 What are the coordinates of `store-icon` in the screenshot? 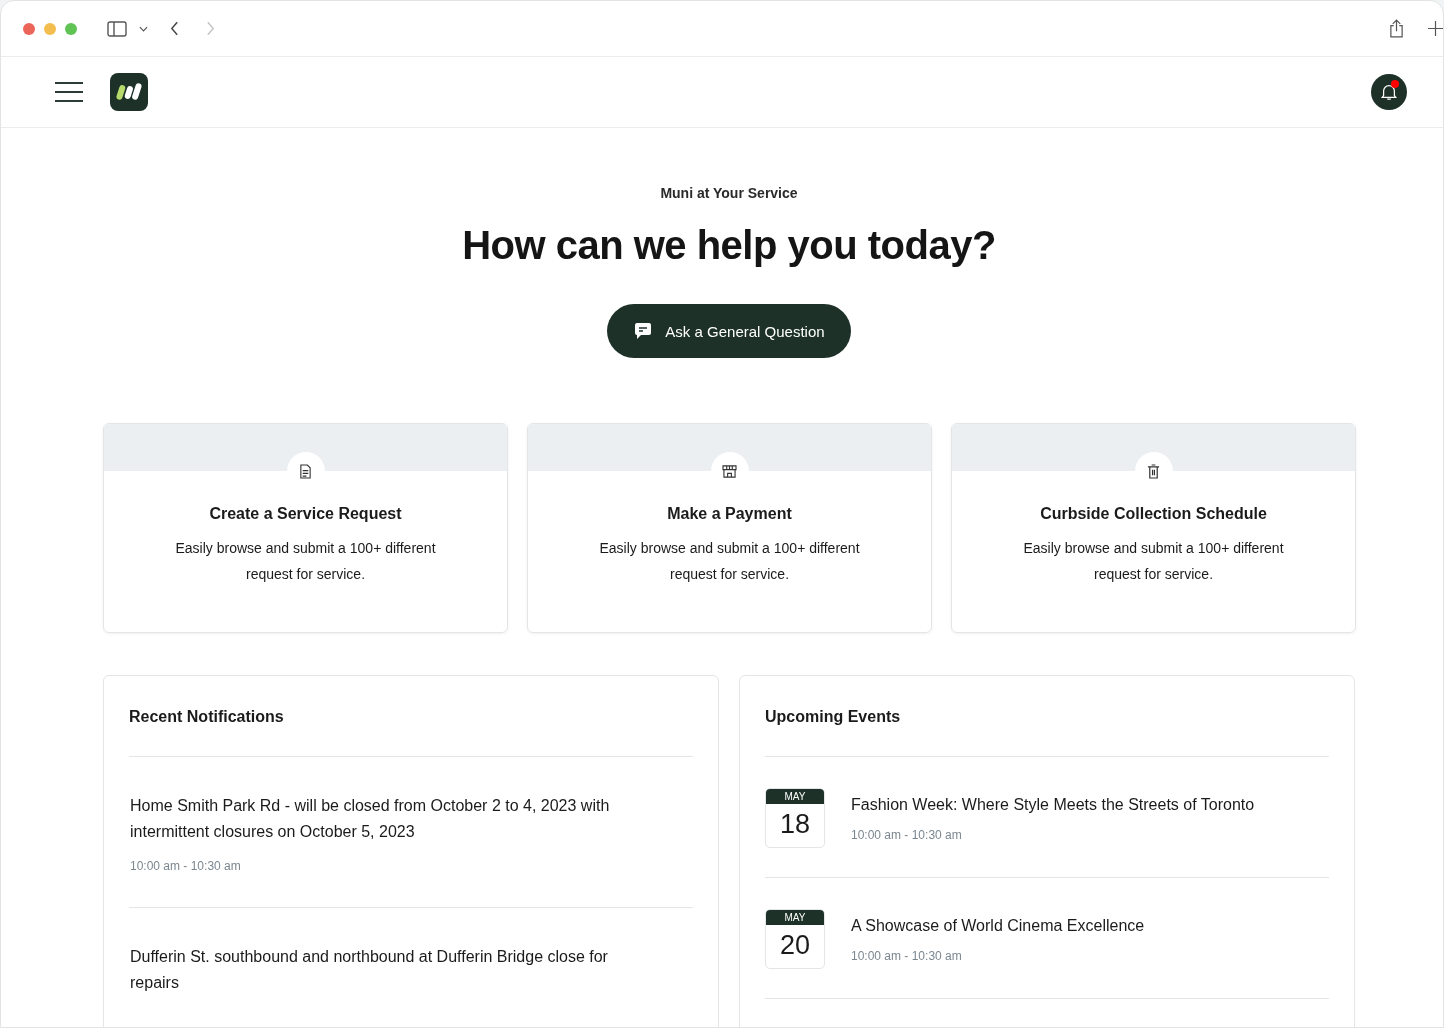 It's located at (729, 471).